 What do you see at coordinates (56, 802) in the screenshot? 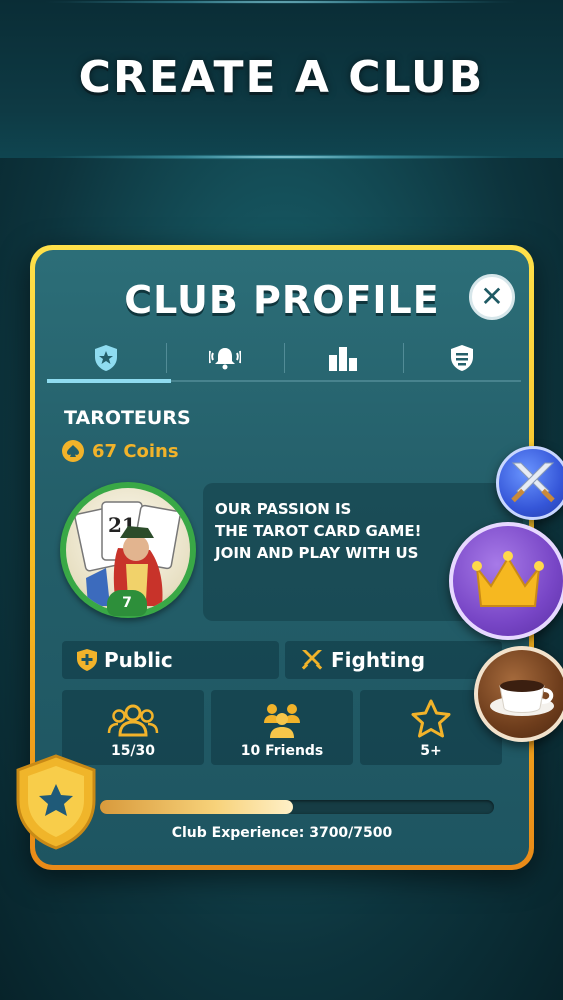
I see `club-rank-shield-icon` at bounding box center [56, 802].